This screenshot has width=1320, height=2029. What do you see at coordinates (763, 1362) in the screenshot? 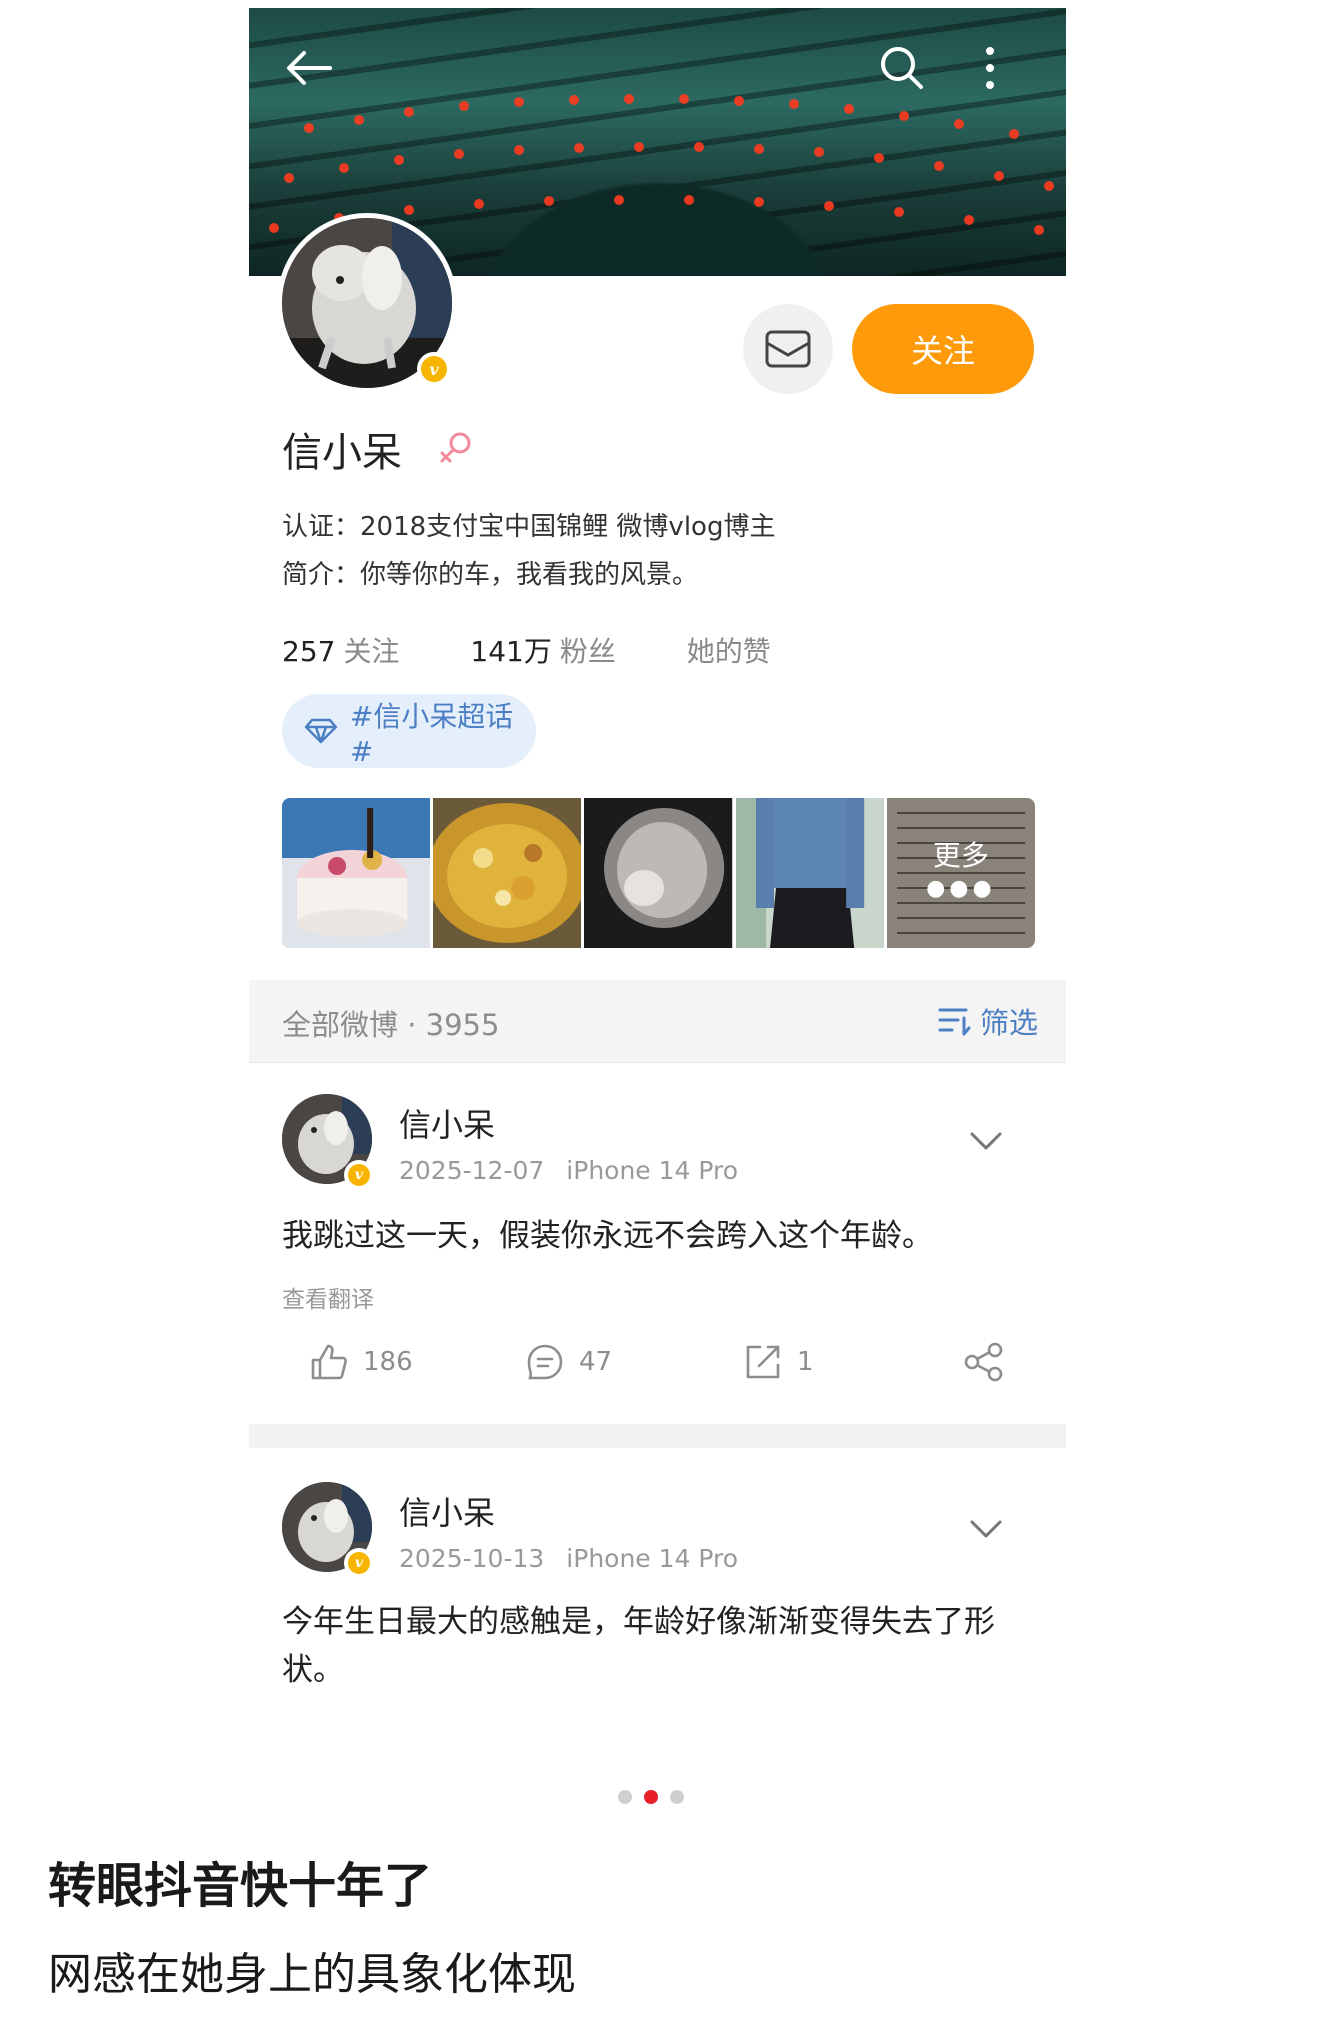
I see `repost-icon` at bounding box center [763, 1362].